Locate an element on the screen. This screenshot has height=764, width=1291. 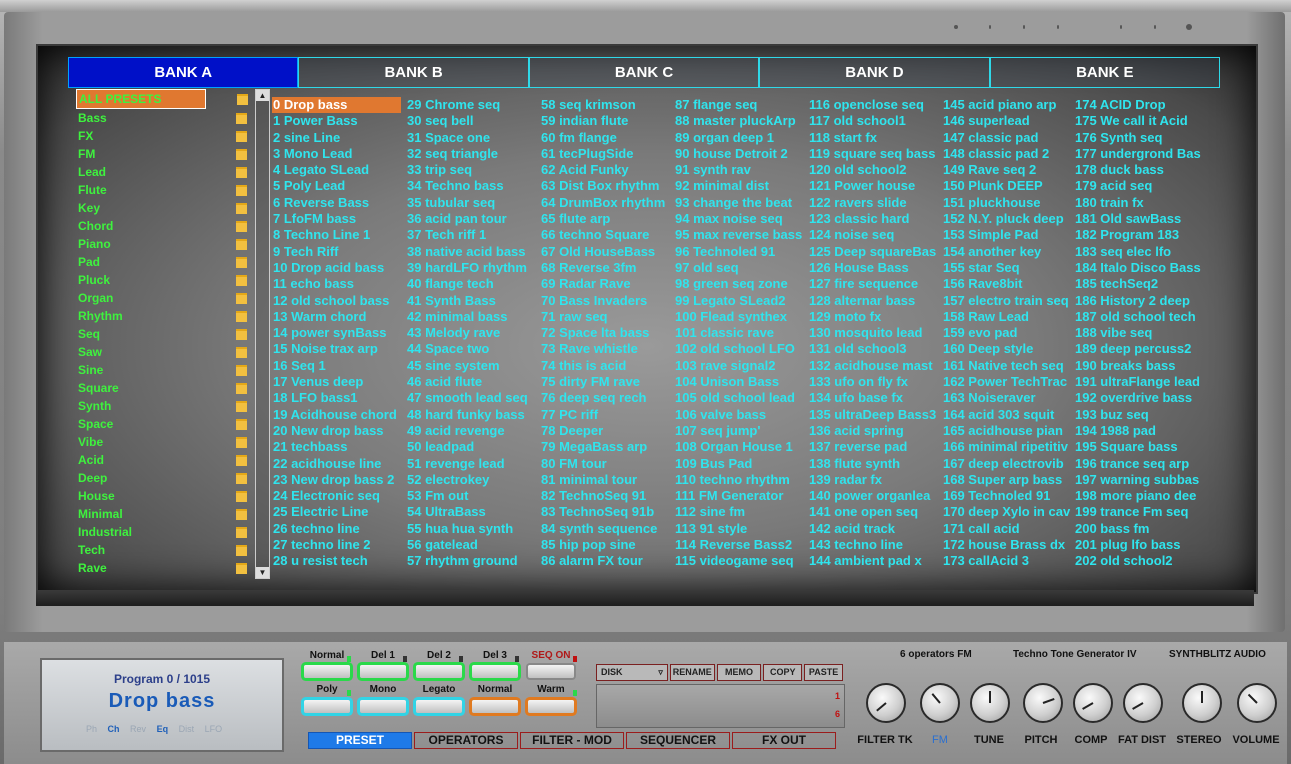
preset-item: 130 mosquito lead is located at coordinates (872, 333).